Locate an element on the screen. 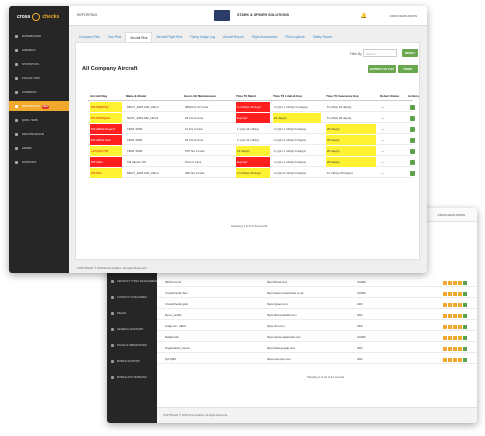  sidebar-item-reporting: REPORTING NEW is located at coordinates (39, 106).